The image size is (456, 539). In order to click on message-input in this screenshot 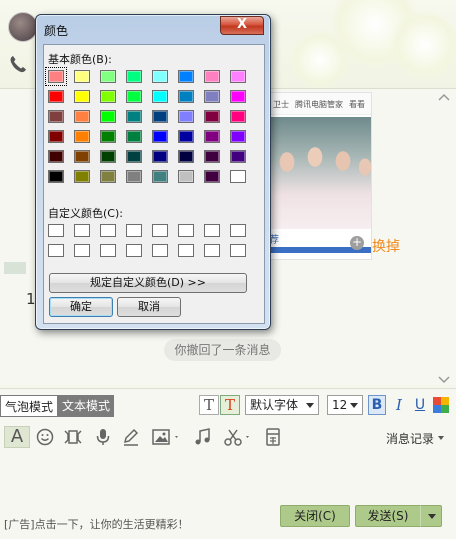, I will do `click(228, 477)`.